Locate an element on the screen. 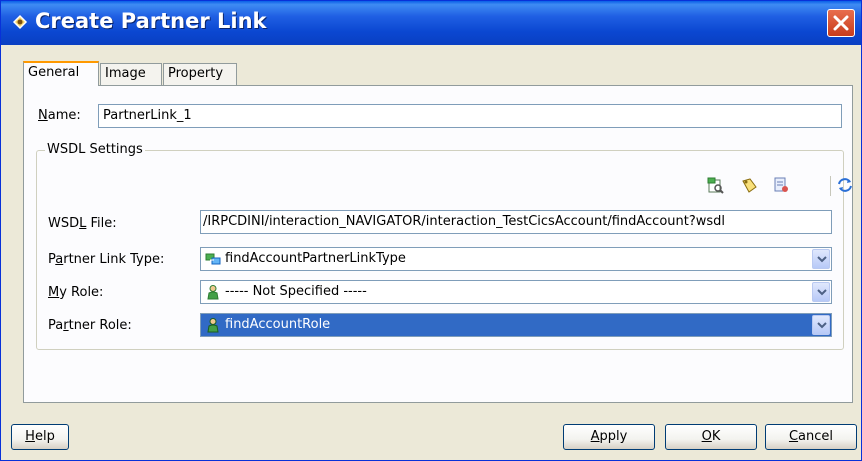 This screenshot has height=461, width=862. wsdl-settings-title: WSDL Settings is located at coordinates (95, 149).